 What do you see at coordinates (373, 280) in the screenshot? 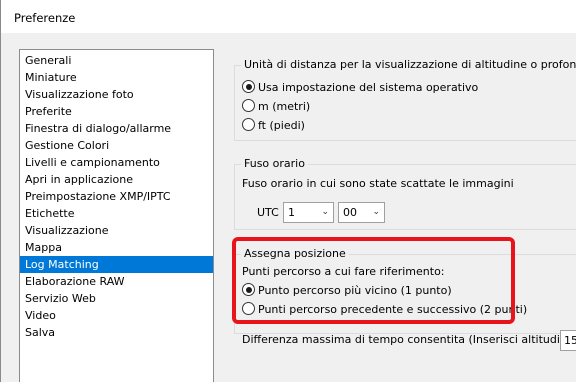
I see `highlight-annotation` at bounding box center [373, 280].